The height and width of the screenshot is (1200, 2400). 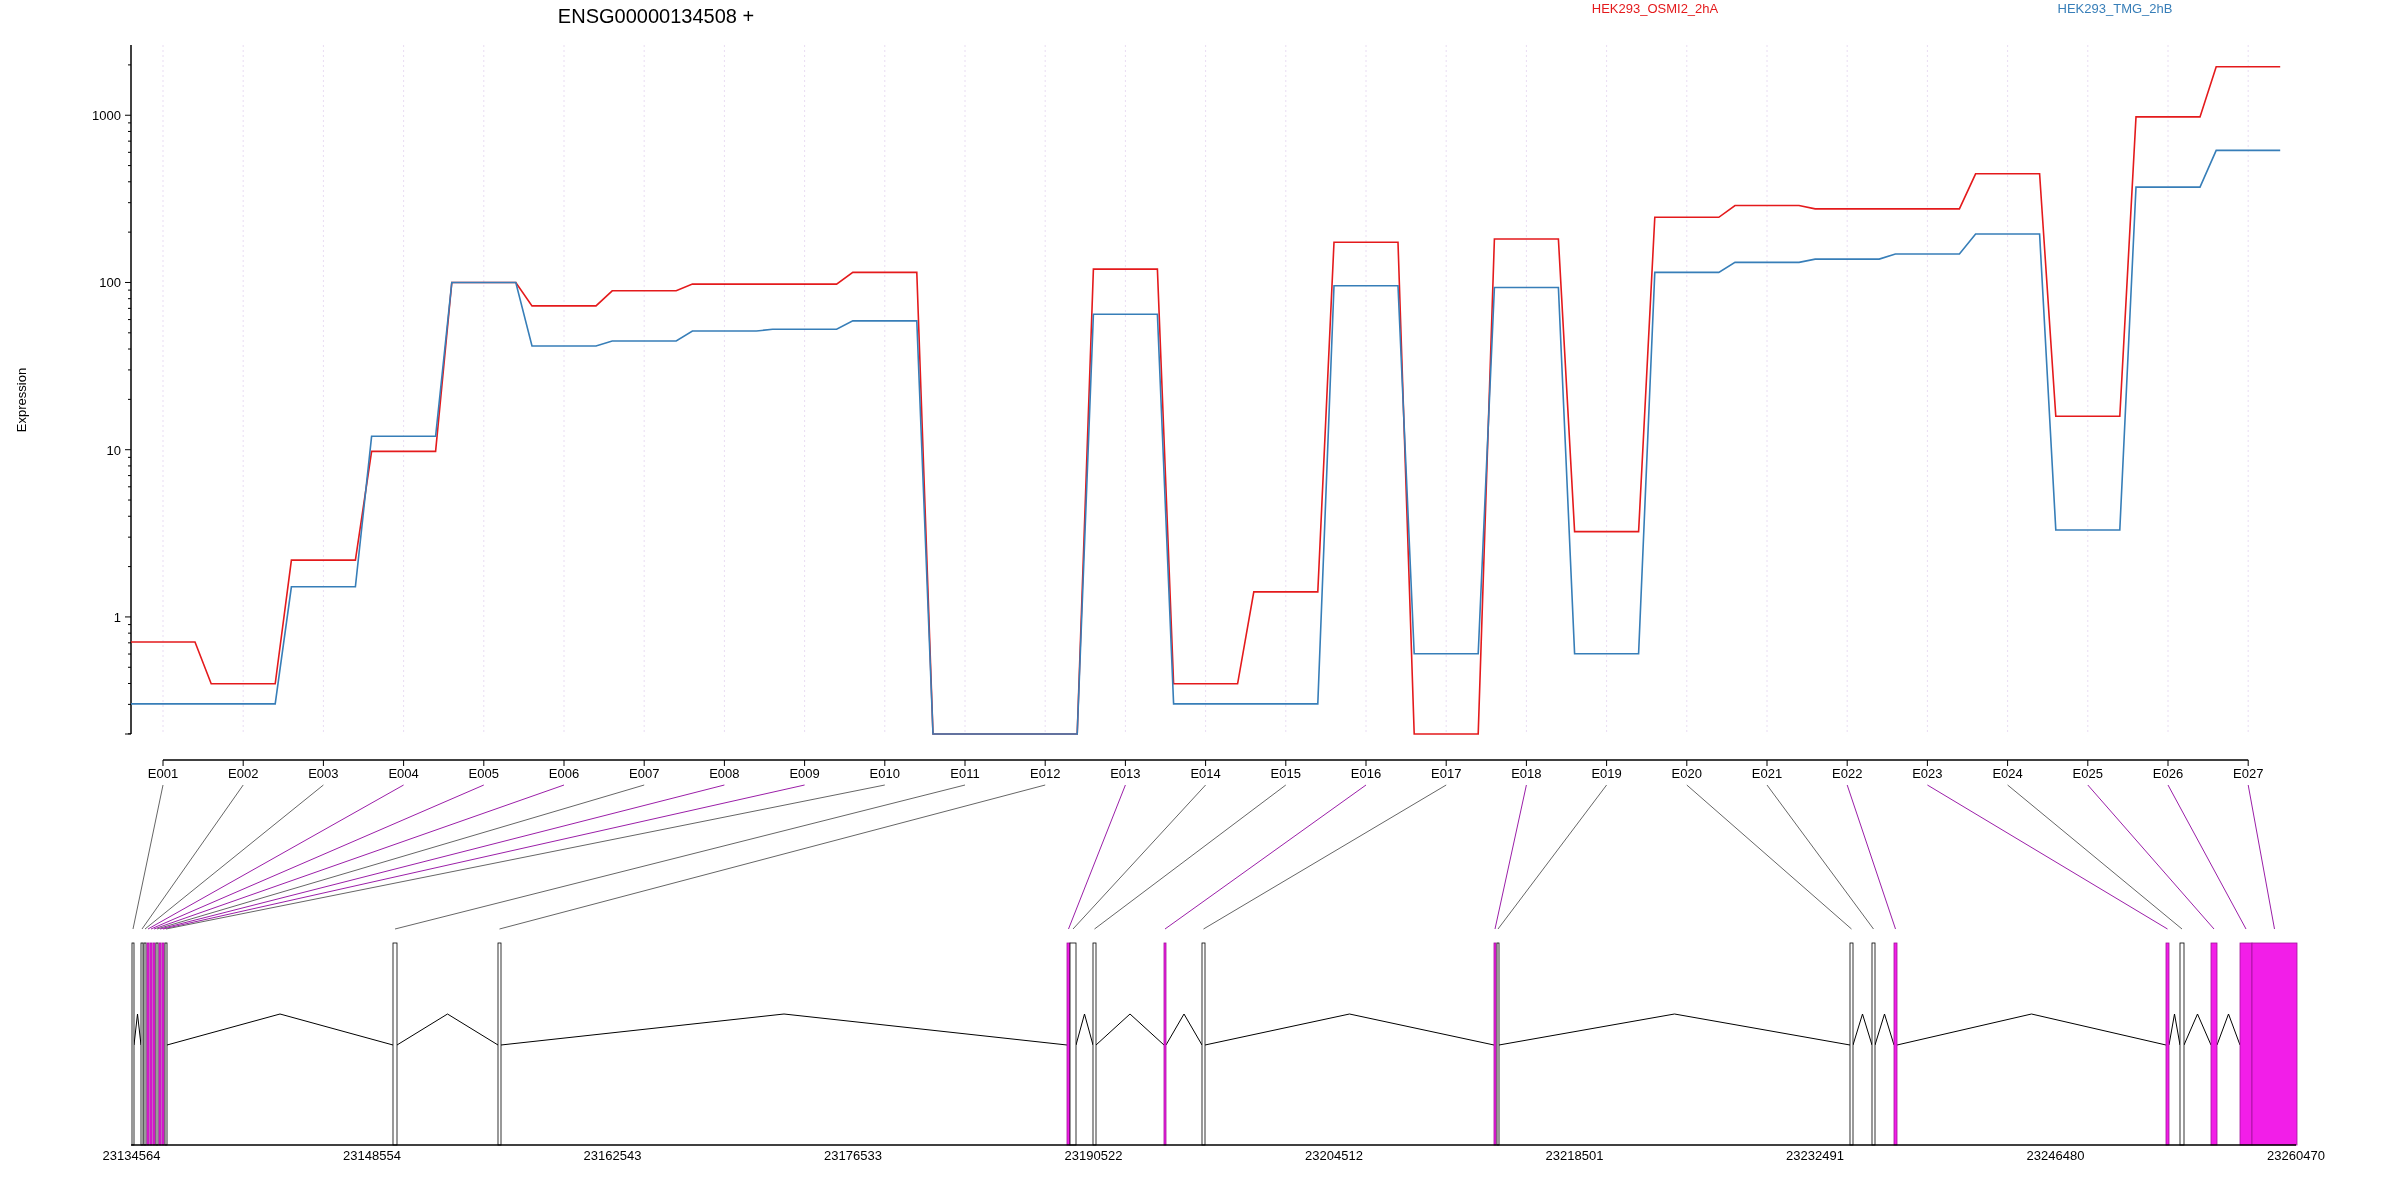 What do you see at coordinates (564, 773) in the screenshot?
I see `tick-label: E006` at bounding box center [564, 773].